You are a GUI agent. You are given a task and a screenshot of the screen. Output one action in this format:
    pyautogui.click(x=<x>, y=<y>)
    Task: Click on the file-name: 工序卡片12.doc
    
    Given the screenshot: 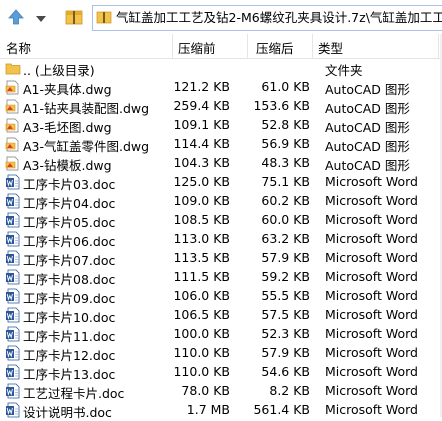 What is the action you would take?
    pyautogui.click(x=69, y=355)
    